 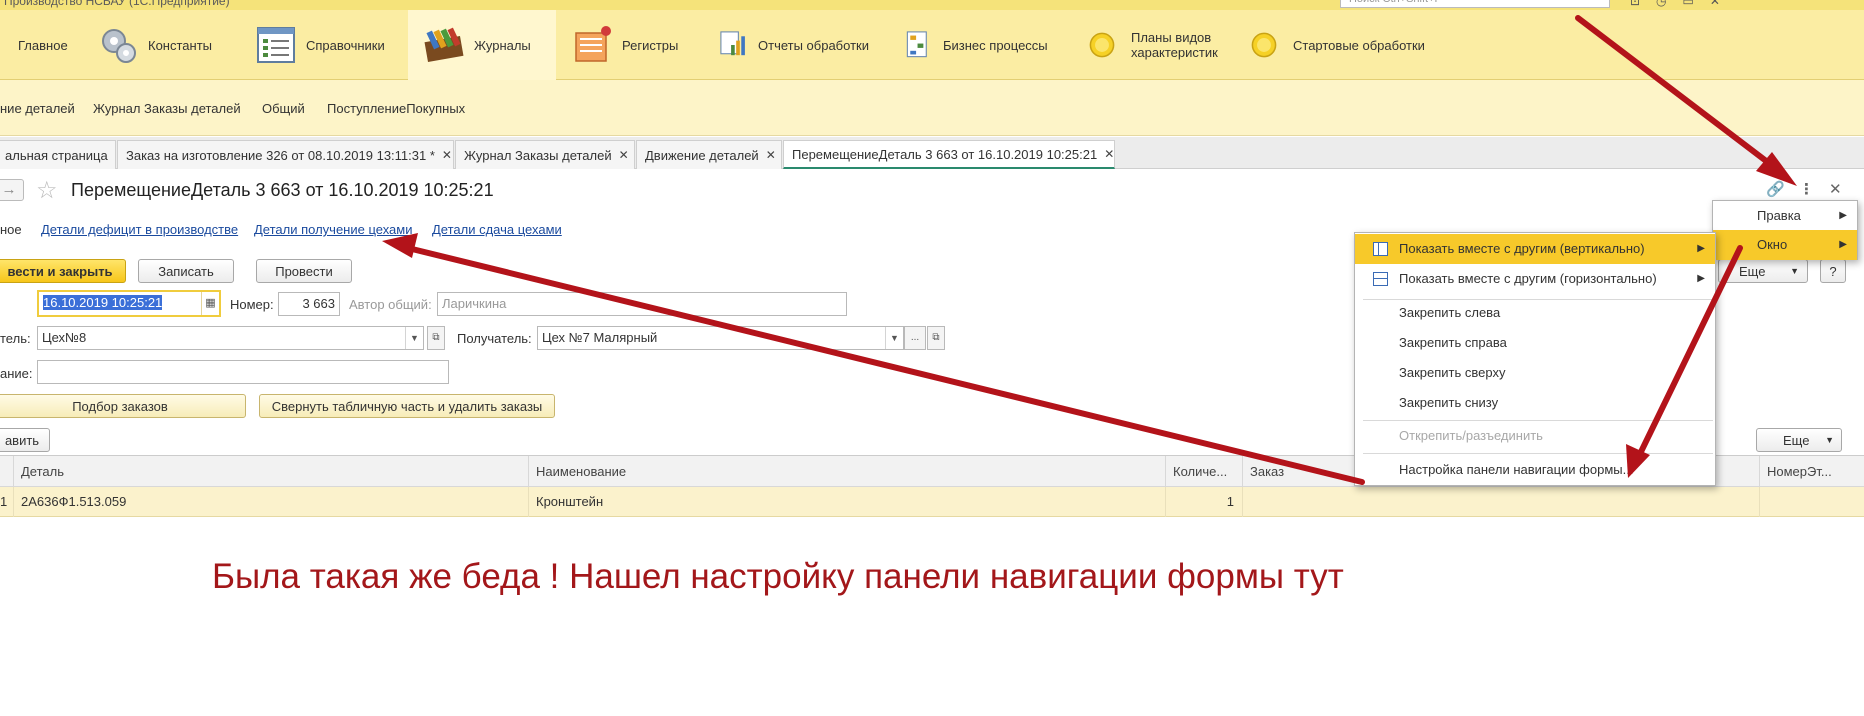 What do you see at coordinates (1811, 502) in the screenshot?
I see `cell-stage` at bounding box center [1811, 502].